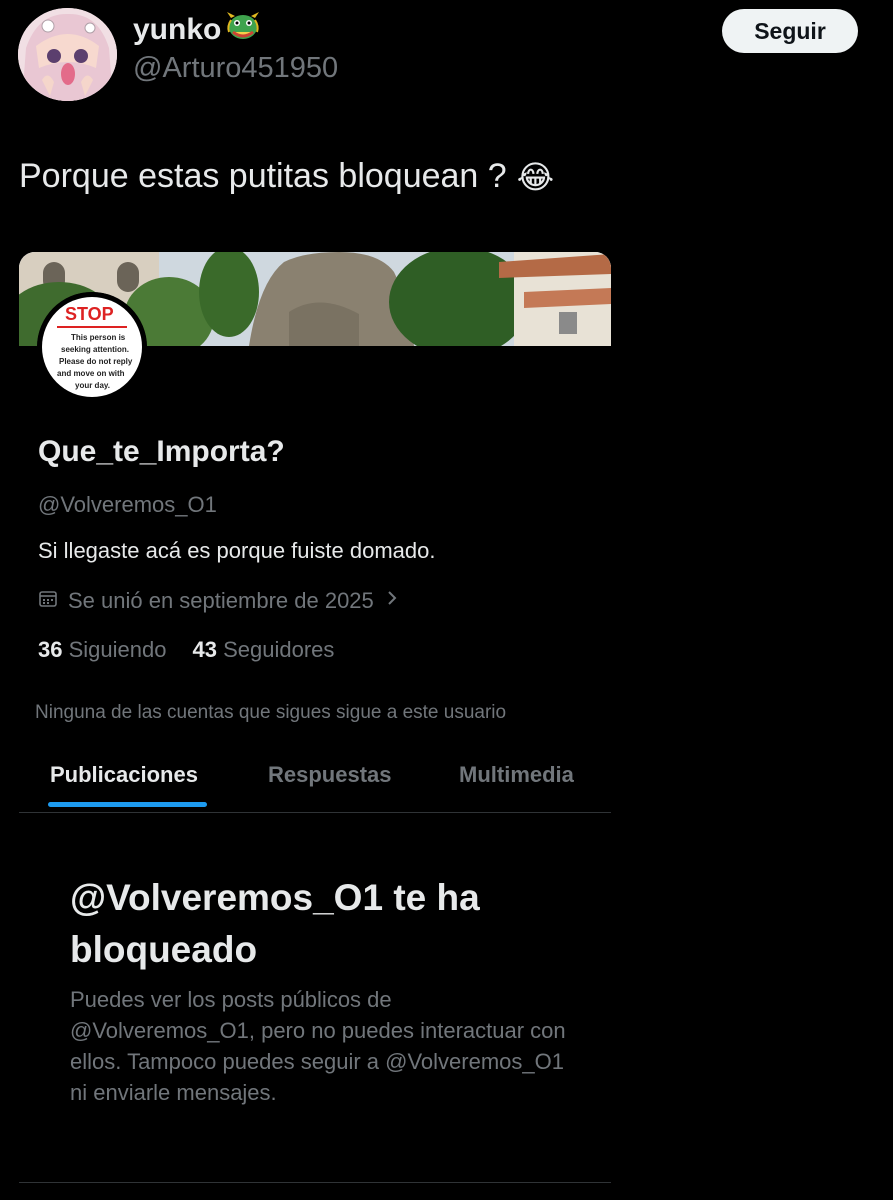 The image size is (893, 1200). Describe the element at coordinates (275, 923) in the screenshot. I see `blocked-title: @Volveremos_O1 te ha bloqueado` at that location.